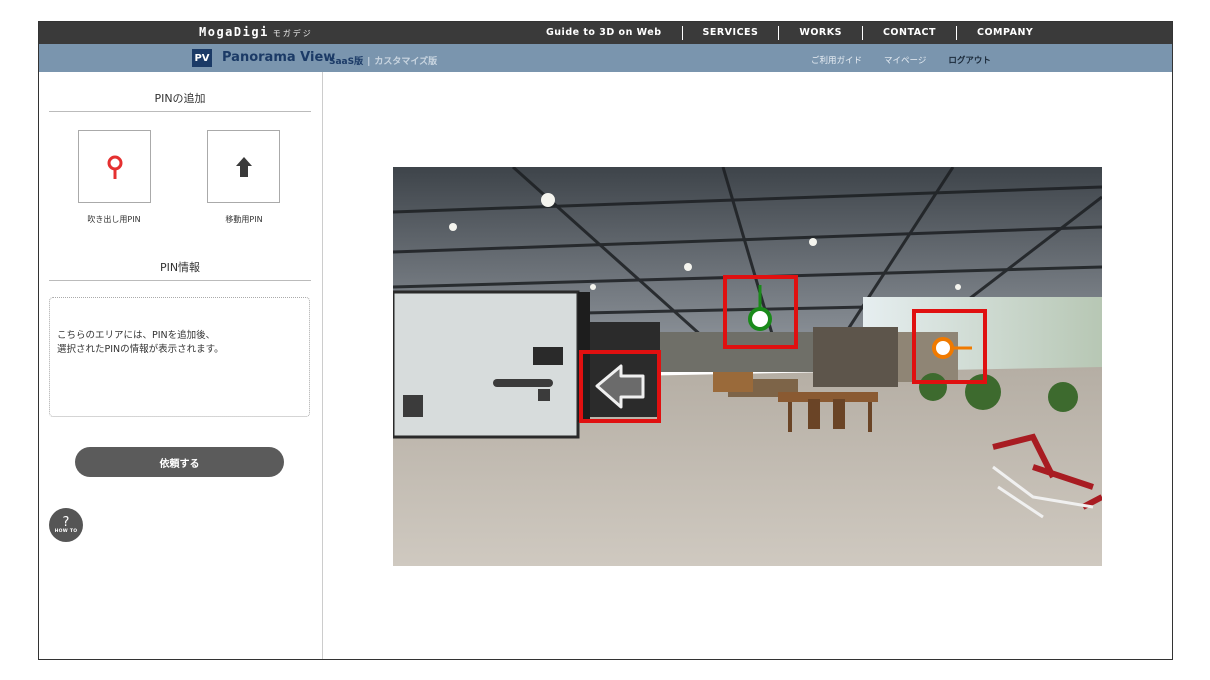 This screenshot has width=1210, height=680. What do you see at coordinates (278, 57) in the screenshot?
I see `product-title: Panorama View` at bounding box center [278, 57].